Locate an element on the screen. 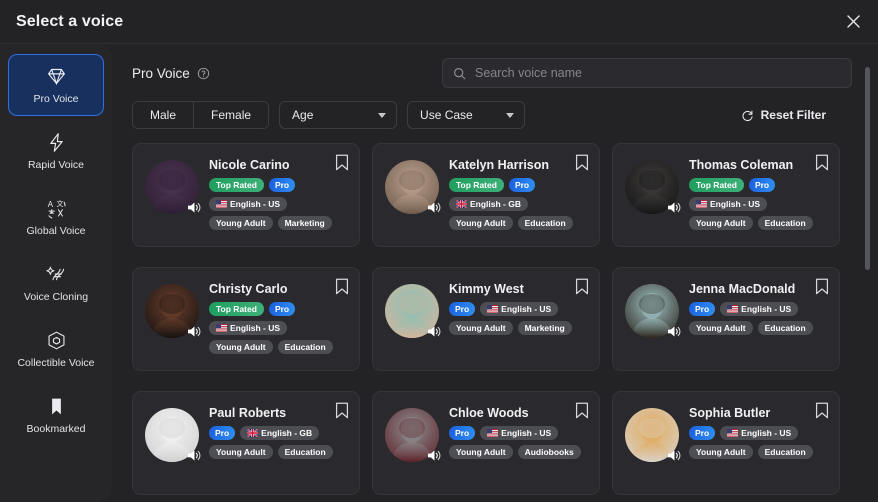 The width and height of the screenshot is (878, 502). sidebar-item-global-voice: A 文 Global Voice is located at coordinates (56, 217).